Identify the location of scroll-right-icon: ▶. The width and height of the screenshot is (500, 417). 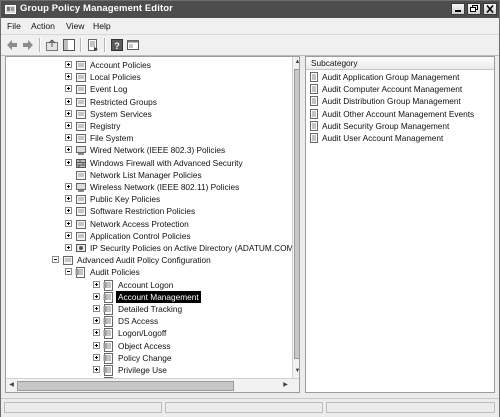
(285, 385).